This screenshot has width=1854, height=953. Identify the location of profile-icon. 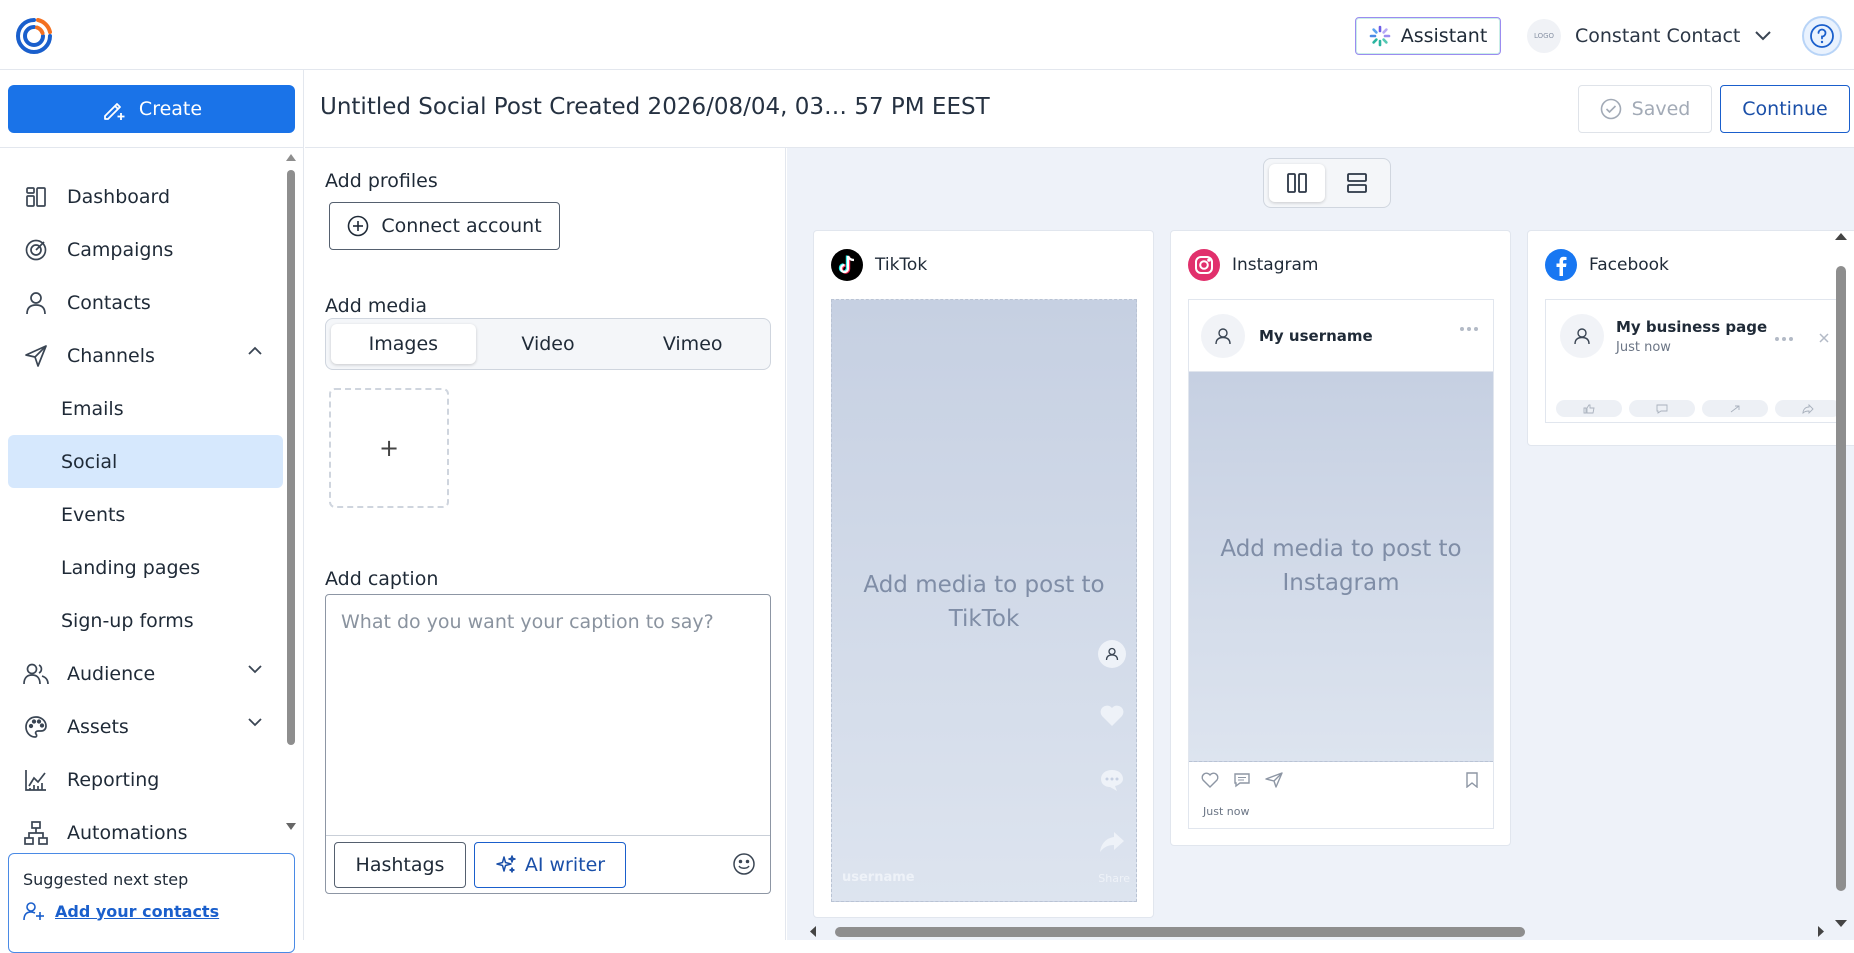
(1112, 654).